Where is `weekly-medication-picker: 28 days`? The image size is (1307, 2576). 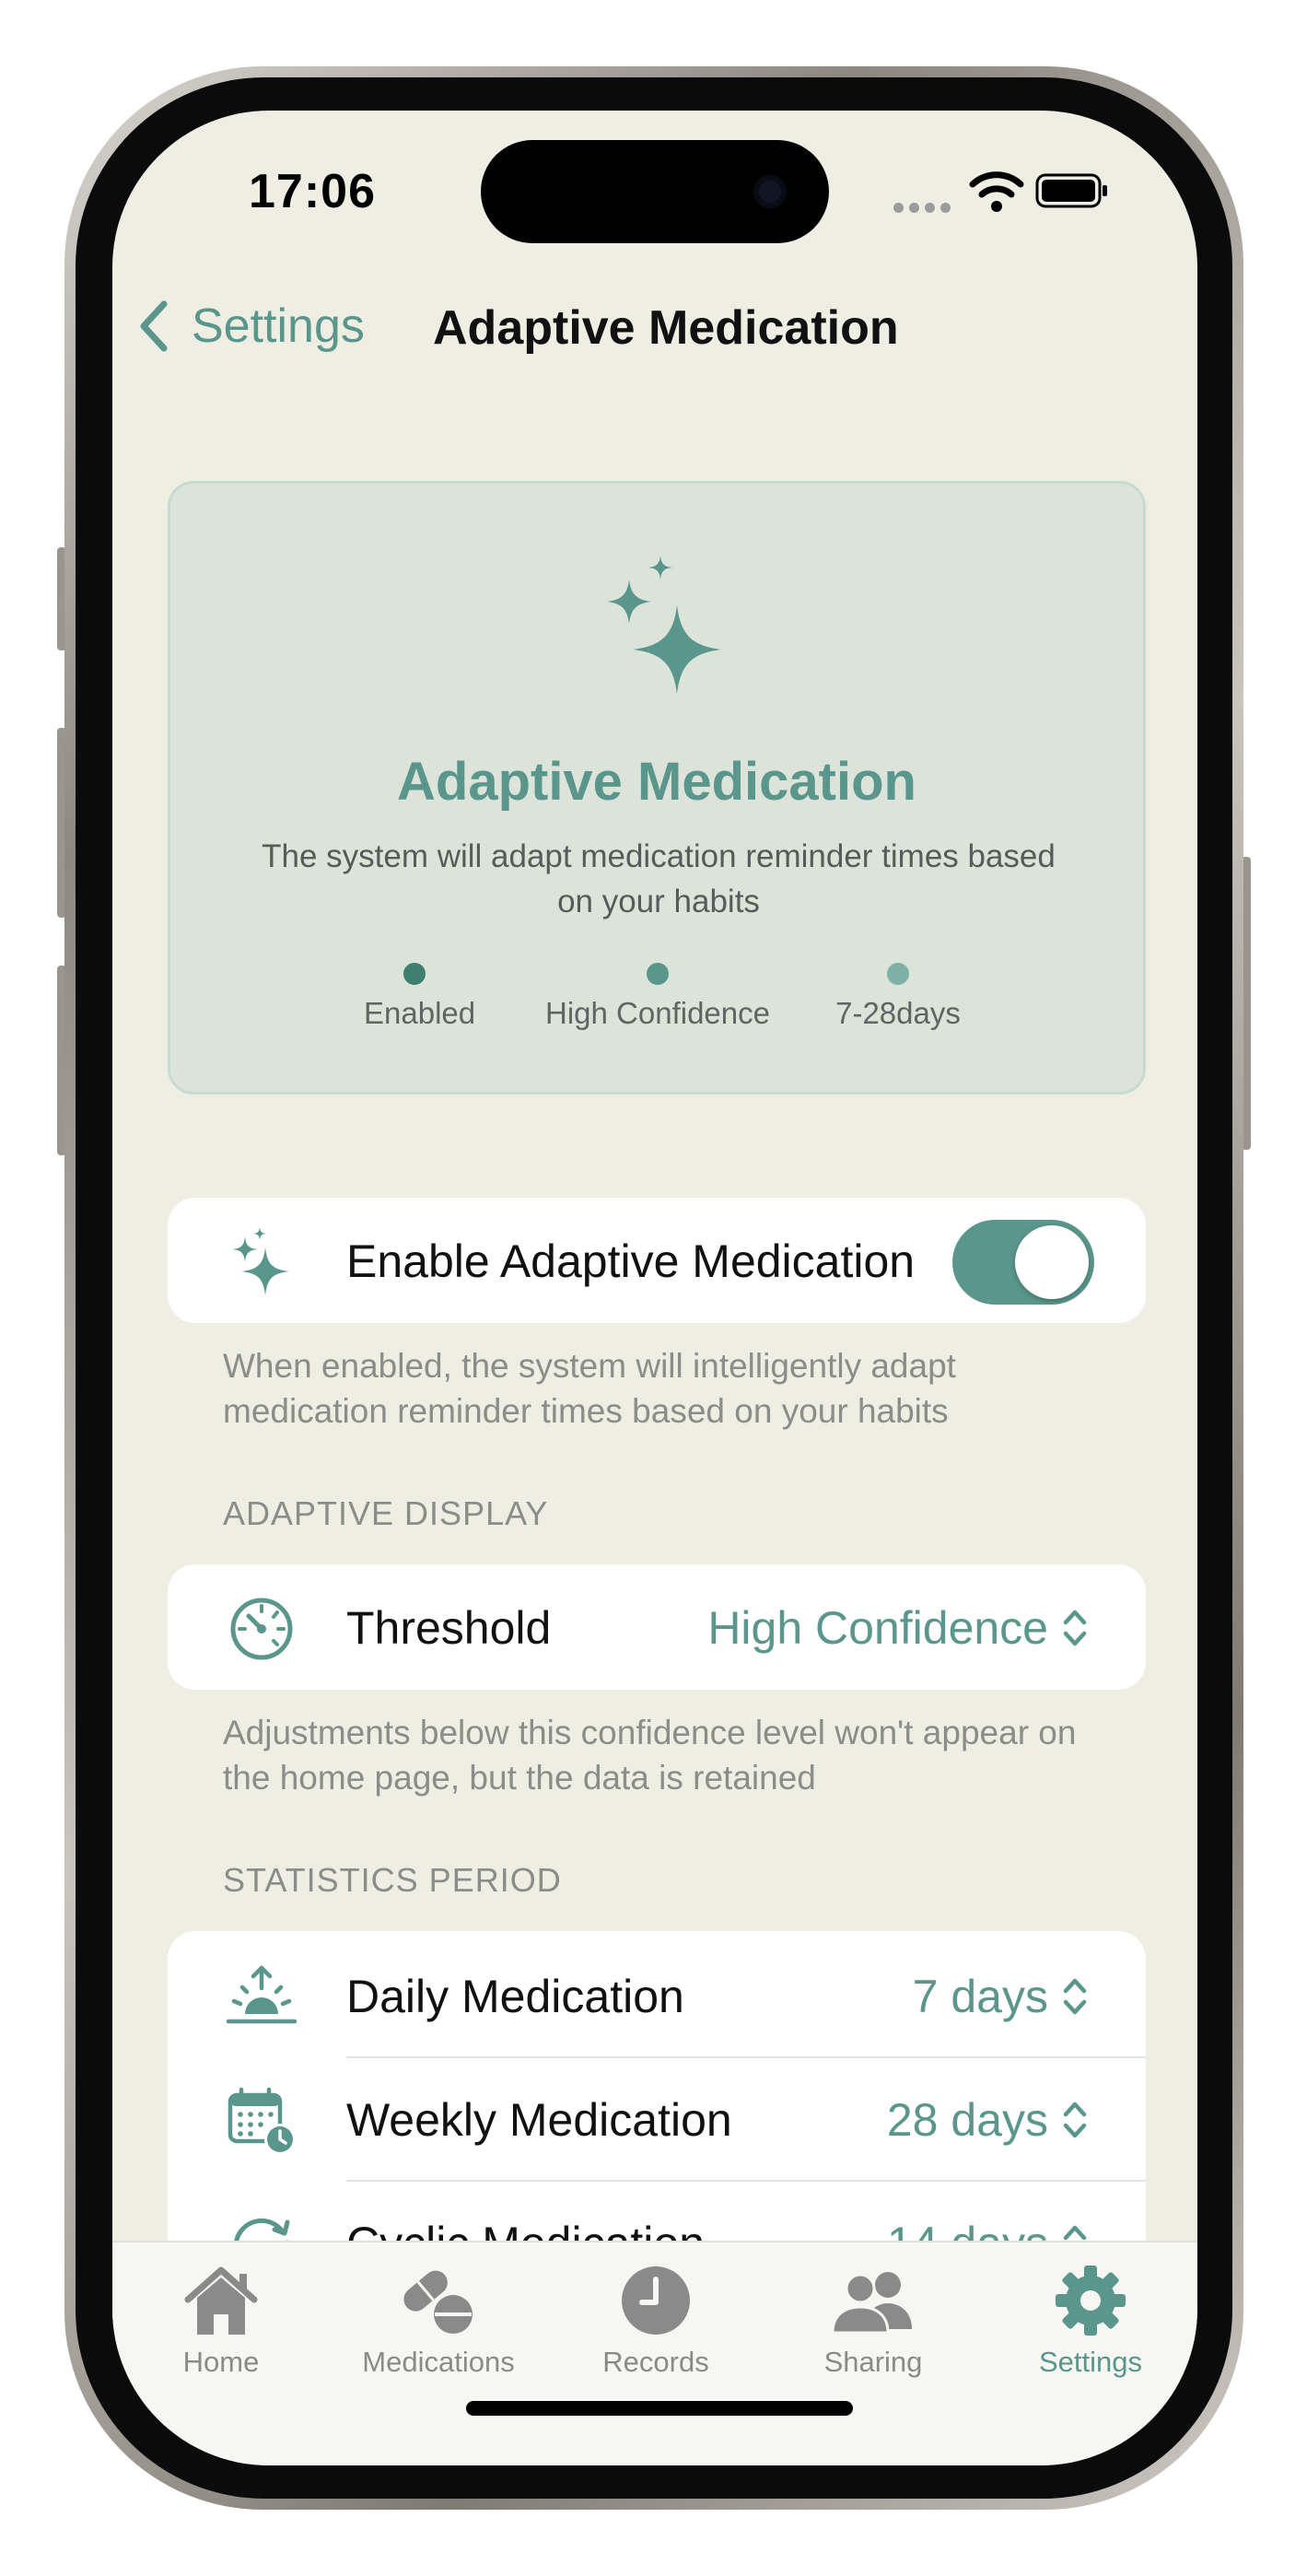
weekly-medication-picker: 28 days is located at coordinates (988, 2120).